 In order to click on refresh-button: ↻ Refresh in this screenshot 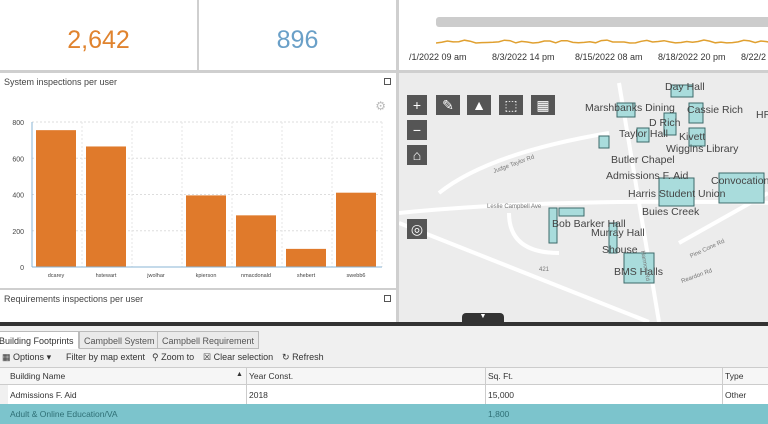, I will do `click(303, 357)`.